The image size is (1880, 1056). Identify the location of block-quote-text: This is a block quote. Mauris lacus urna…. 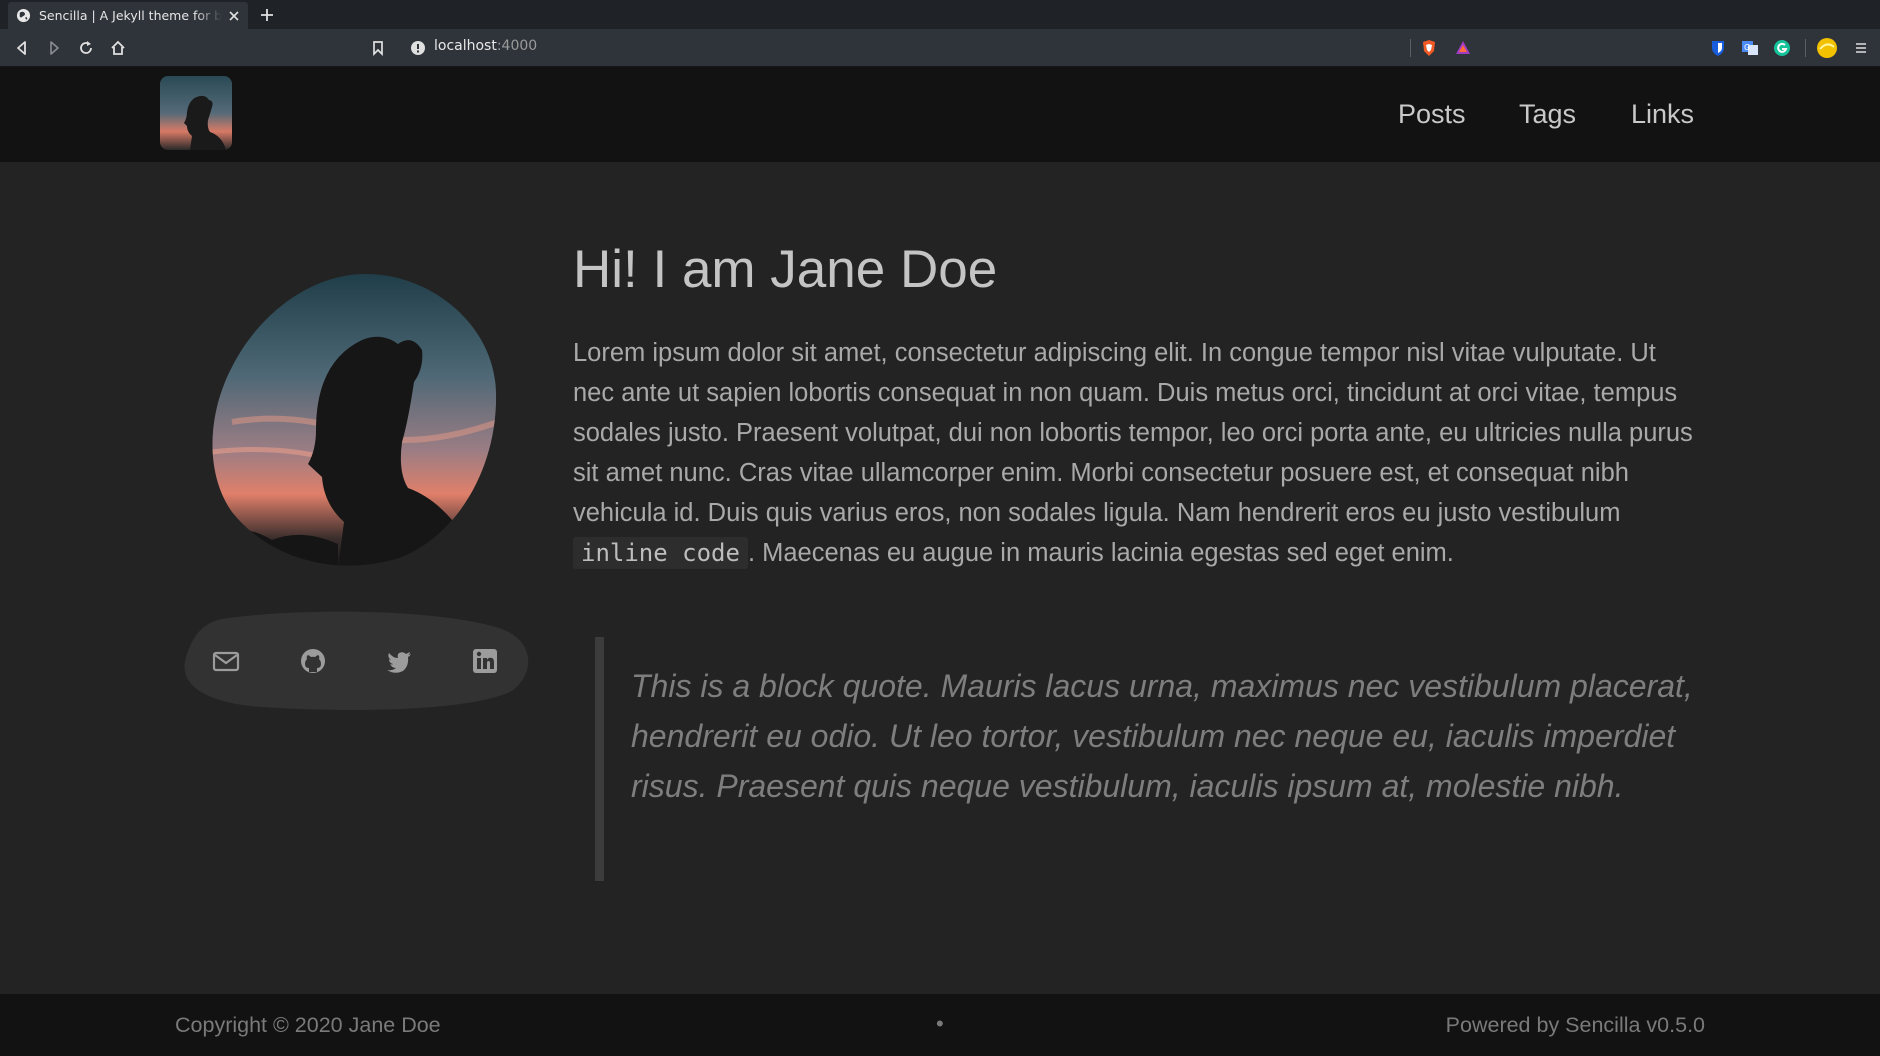
(1162, 736).